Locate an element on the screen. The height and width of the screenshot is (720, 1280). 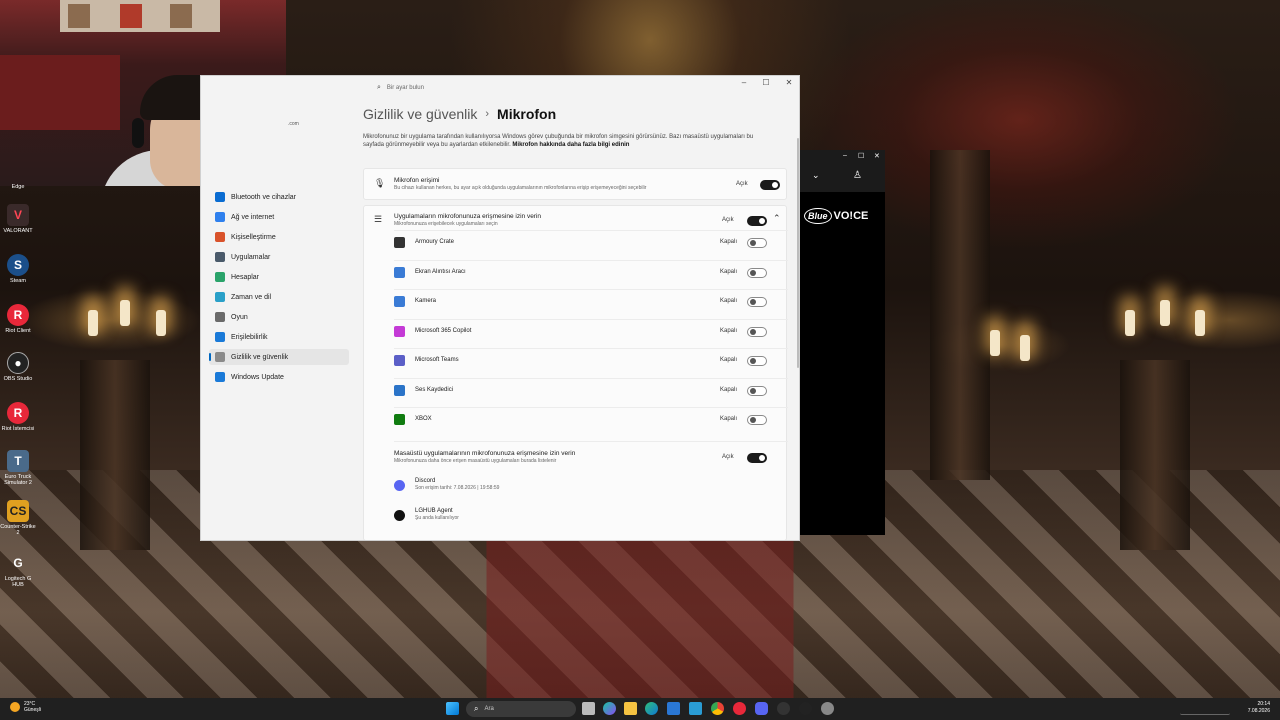
blue-voice-header: – ☐ ✕ ⌄ ♙ is located at coordinates (842, 171).